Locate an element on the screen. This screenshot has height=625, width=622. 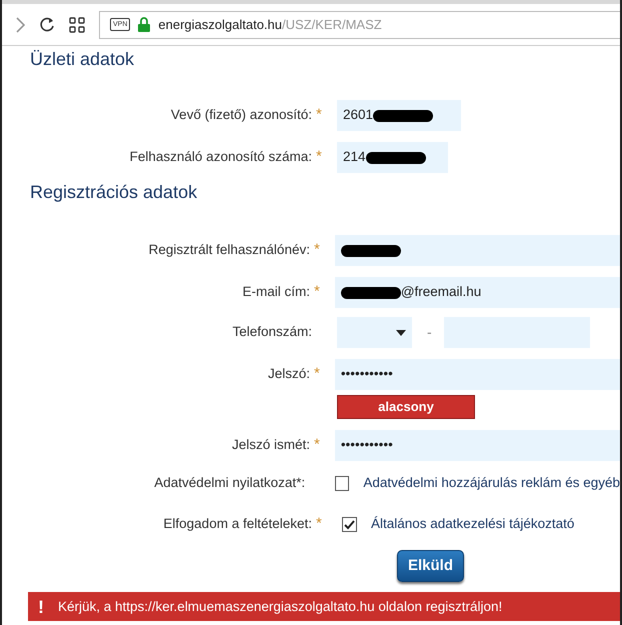
checkbox-label: Adatvédelmi hozzájárulás reklám és egyéb is located at coordinates (491, 483).